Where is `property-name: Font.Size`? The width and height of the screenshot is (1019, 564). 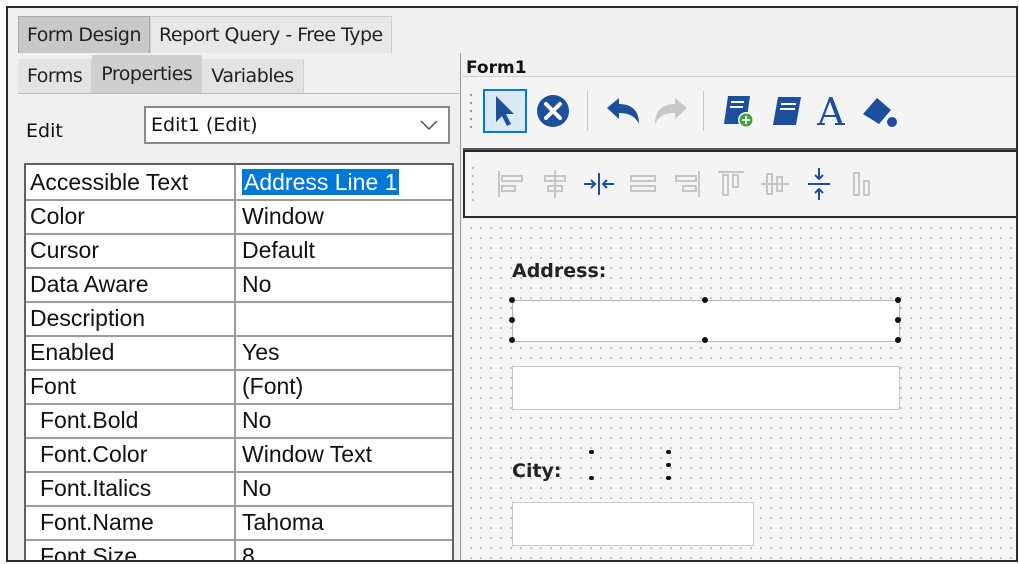 property-name: Font.Size is located at coordinates (131, 549).